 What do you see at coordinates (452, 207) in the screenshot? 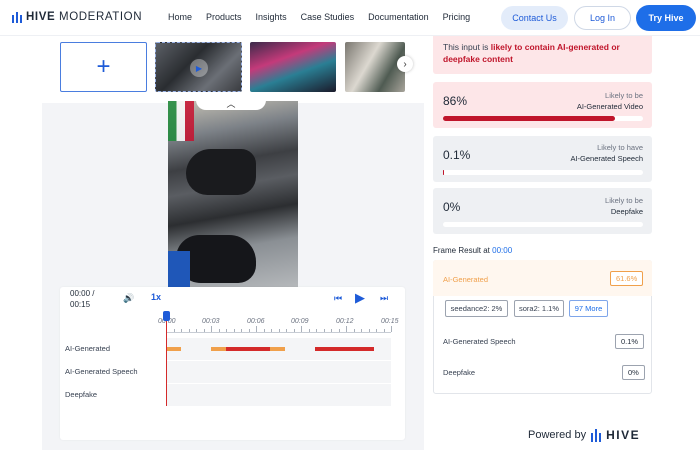
I see `result-value: 0%` at bounding box center [452, 207].